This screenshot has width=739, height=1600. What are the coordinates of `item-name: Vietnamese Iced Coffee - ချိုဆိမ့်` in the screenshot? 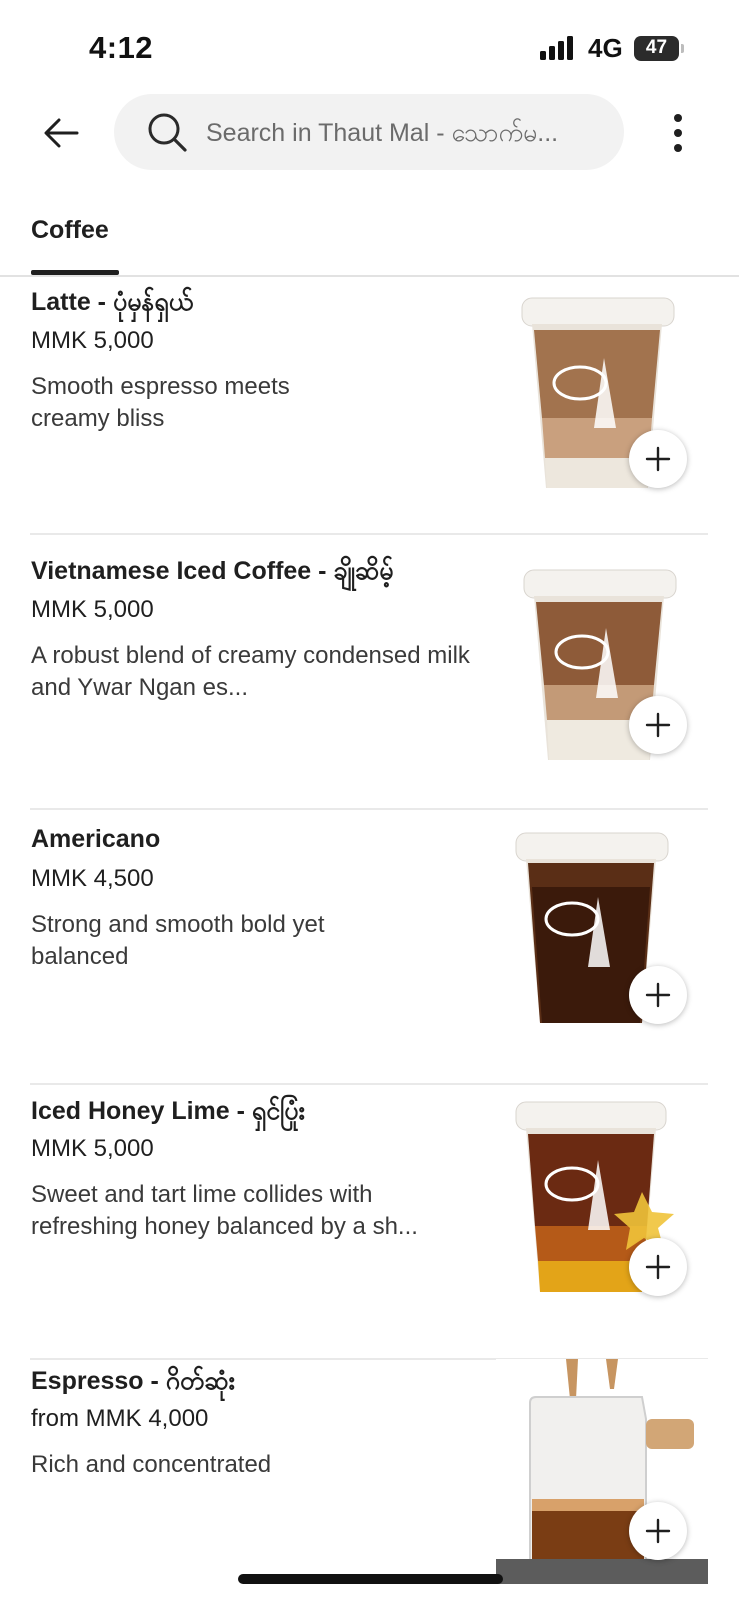 It's located at (212, 571).